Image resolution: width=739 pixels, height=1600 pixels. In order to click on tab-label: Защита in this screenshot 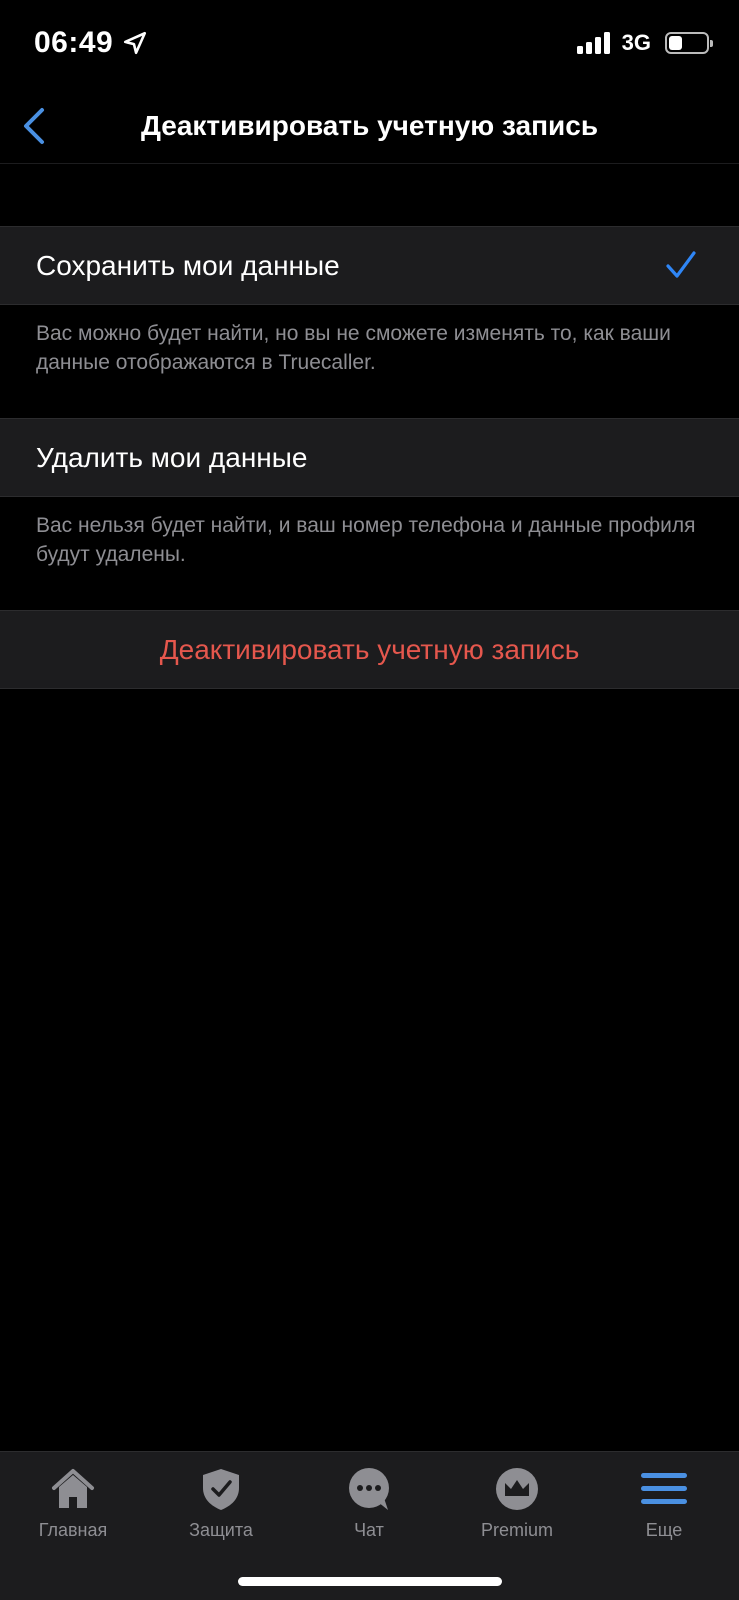, I will do `click(221, 1530)`.